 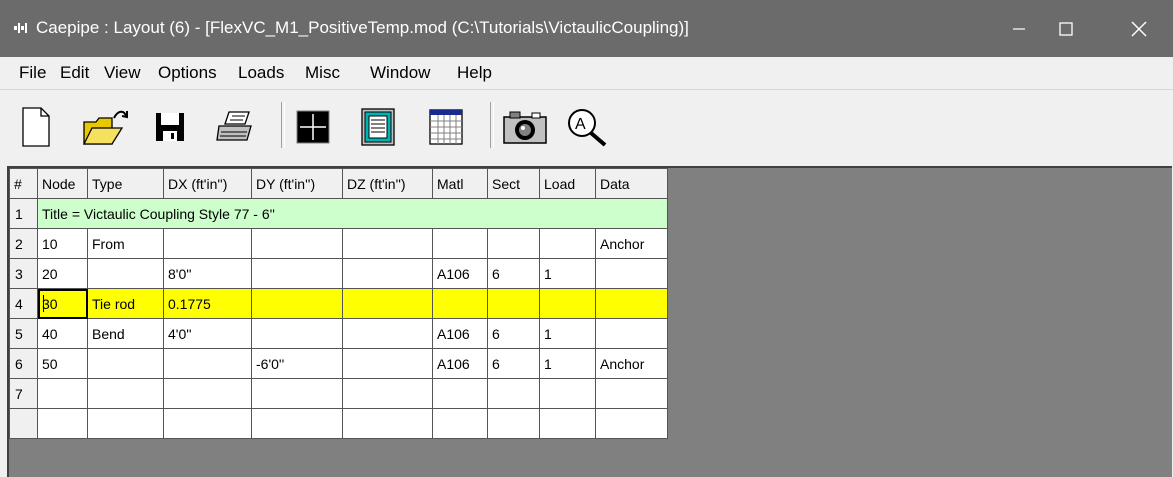 I want to click on minimize-button, so click(x=1019, y=28).